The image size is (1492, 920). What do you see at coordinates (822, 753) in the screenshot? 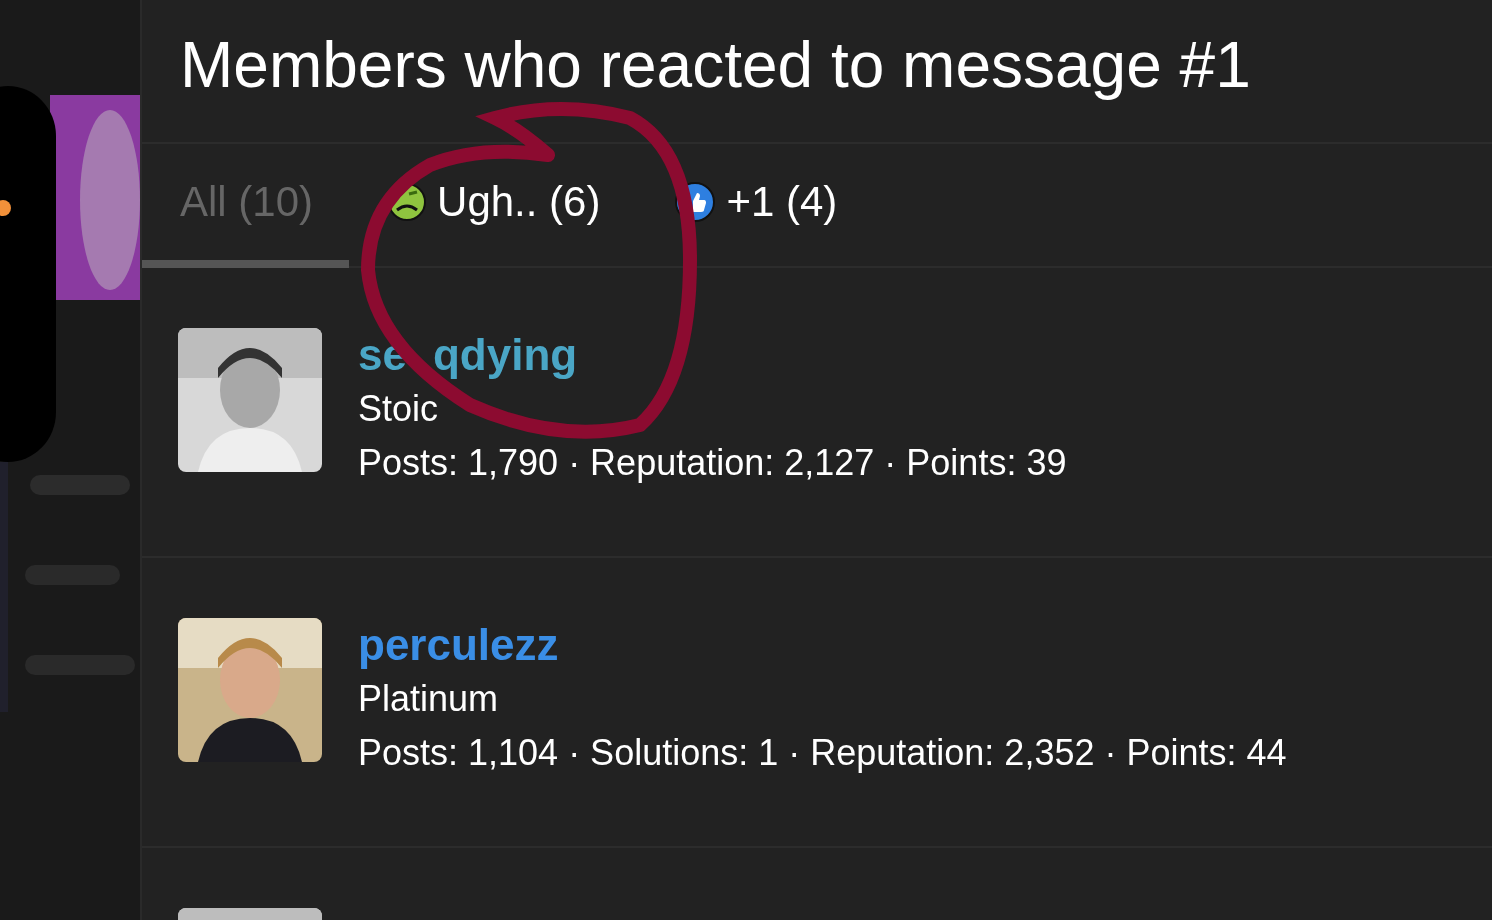
I see `user-stats: Posts: 1,104 · Solutions: 1 · Reputation: 2,352 · Points: 44` at bounding box center [822, 753].